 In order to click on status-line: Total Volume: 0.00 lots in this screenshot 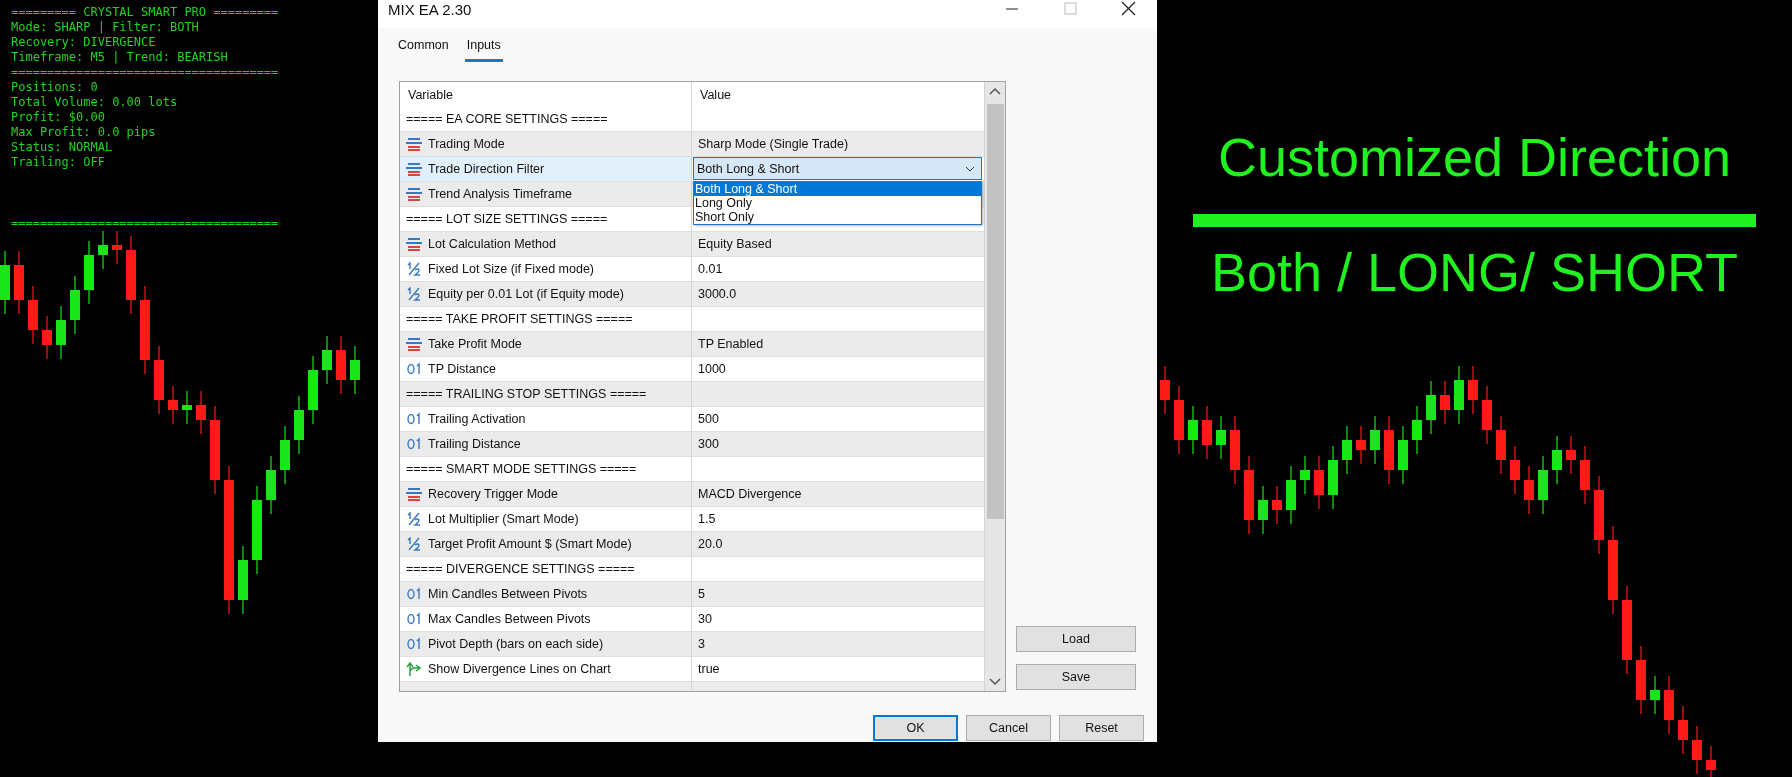, I will do `click(95, 102)`.